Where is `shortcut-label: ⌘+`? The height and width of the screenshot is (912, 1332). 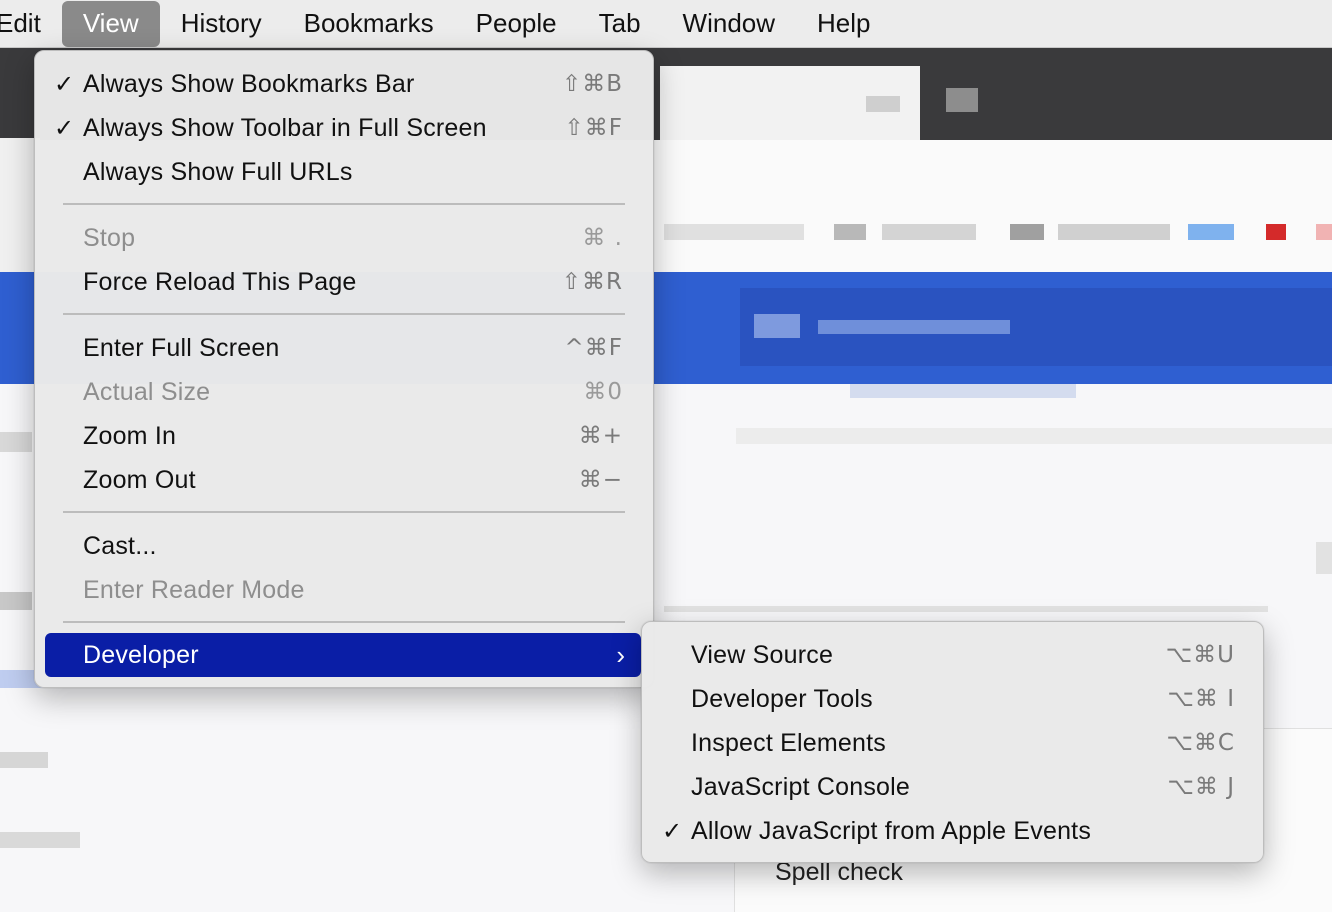
shortcut-label: ⌘+ is located at coordinates (600, 436).